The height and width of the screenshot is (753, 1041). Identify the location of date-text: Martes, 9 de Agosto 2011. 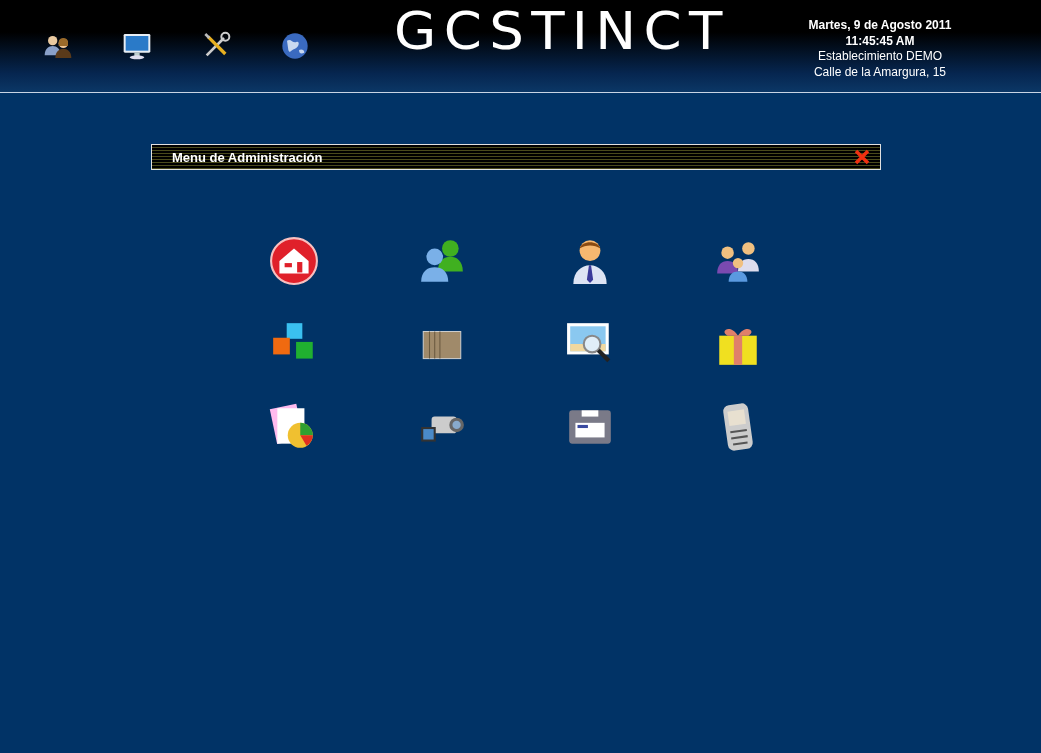
(880, 26).